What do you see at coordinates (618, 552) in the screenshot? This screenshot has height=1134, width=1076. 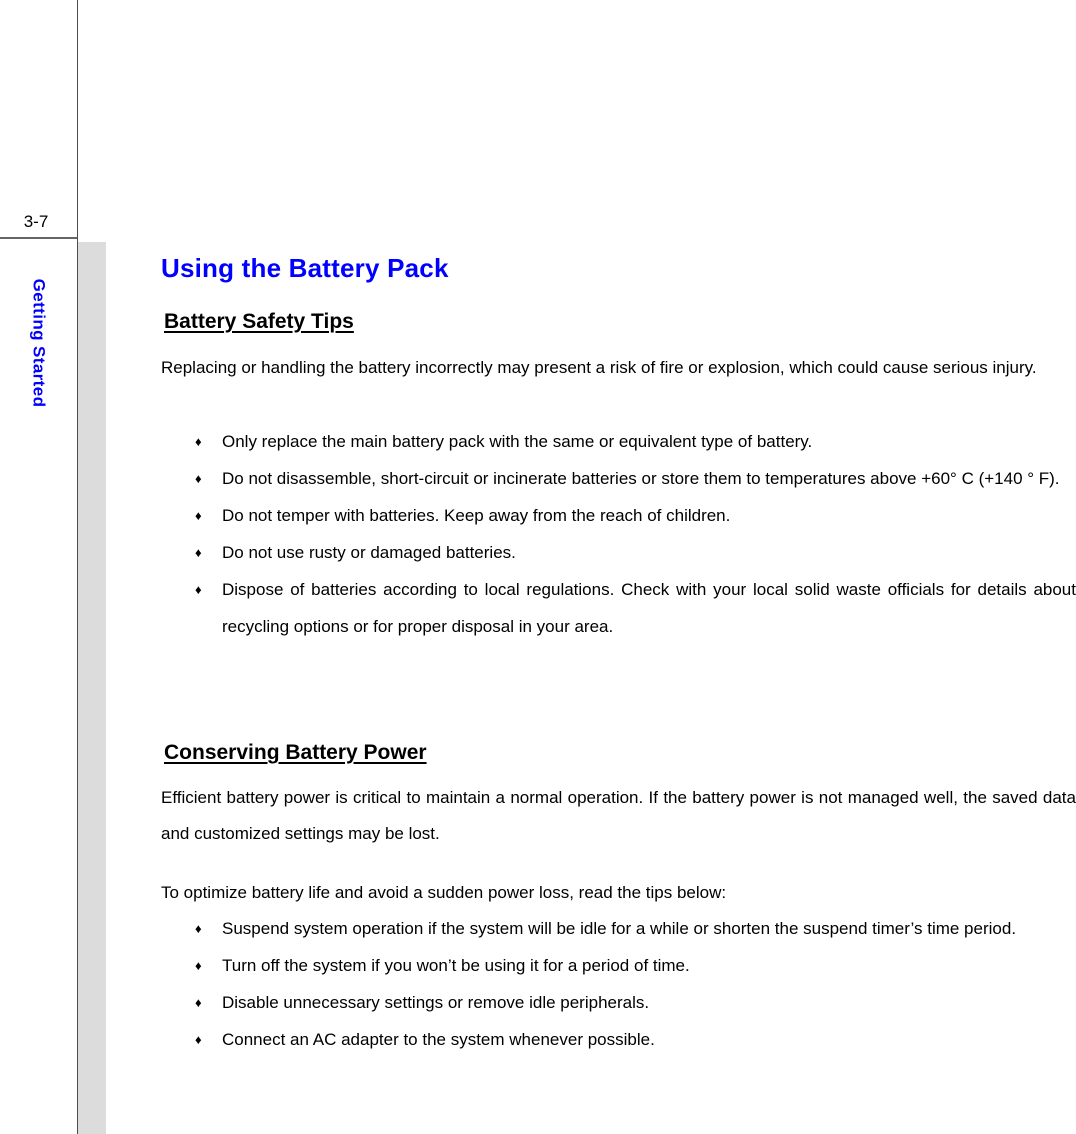 I see `list-item: ♦ Do not use rusty or damaged batteries.` at bounding box center [618, 552].